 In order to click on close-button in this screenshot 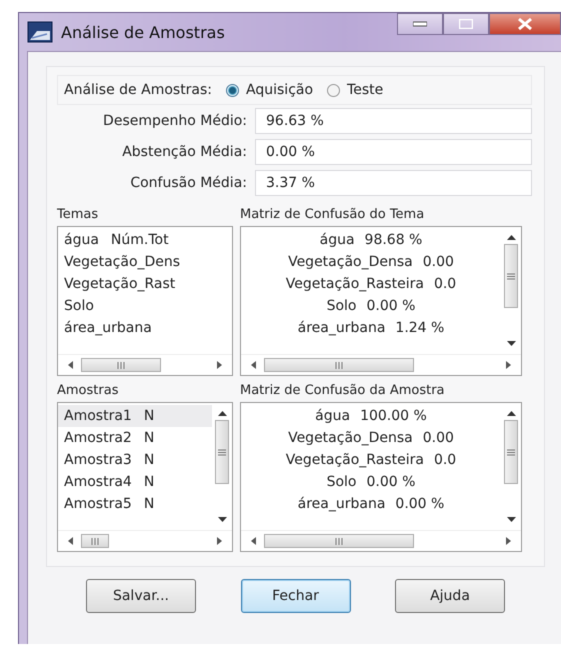, I will do `click(525, 24)`.